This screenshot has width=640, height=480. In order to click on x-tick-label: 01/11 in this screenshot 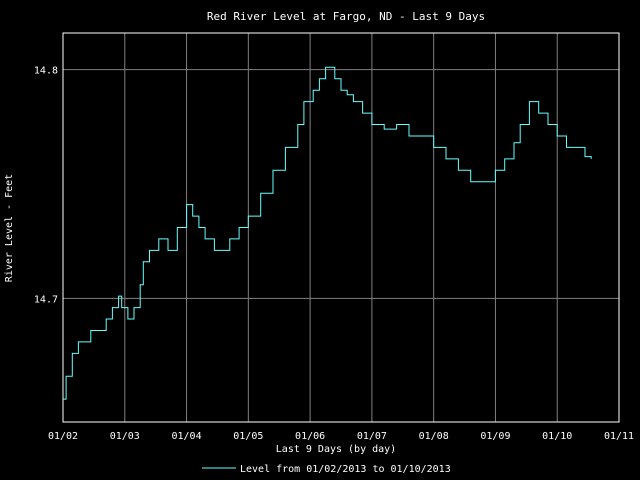, I will do `click(619, 436)`.